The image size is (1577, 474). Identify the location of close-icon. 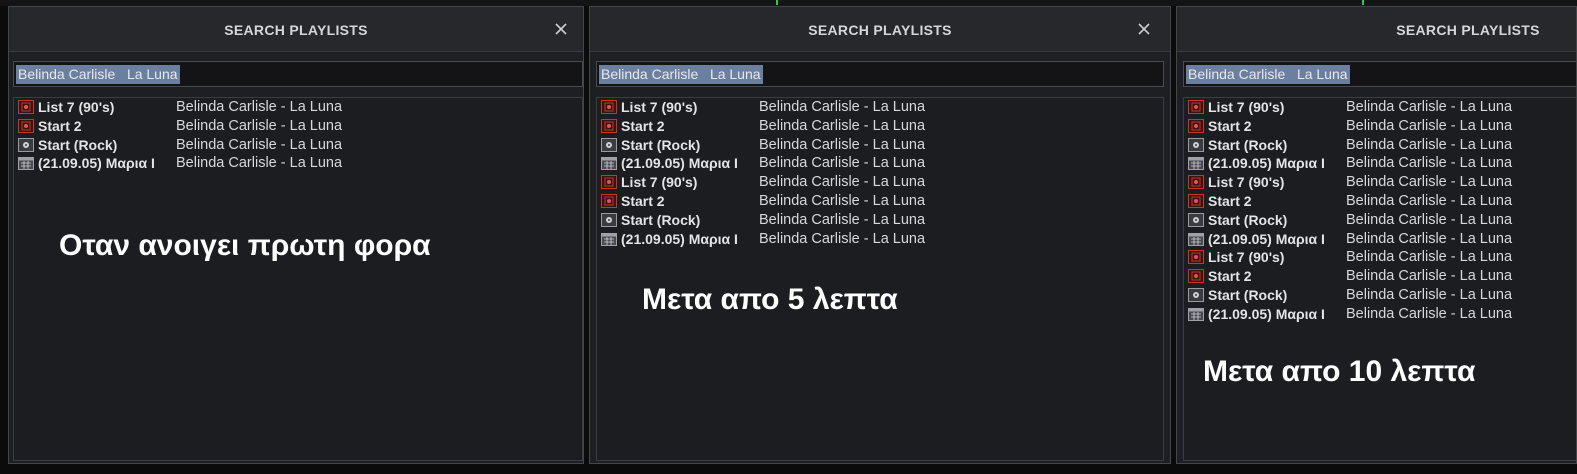
(1144, 29).